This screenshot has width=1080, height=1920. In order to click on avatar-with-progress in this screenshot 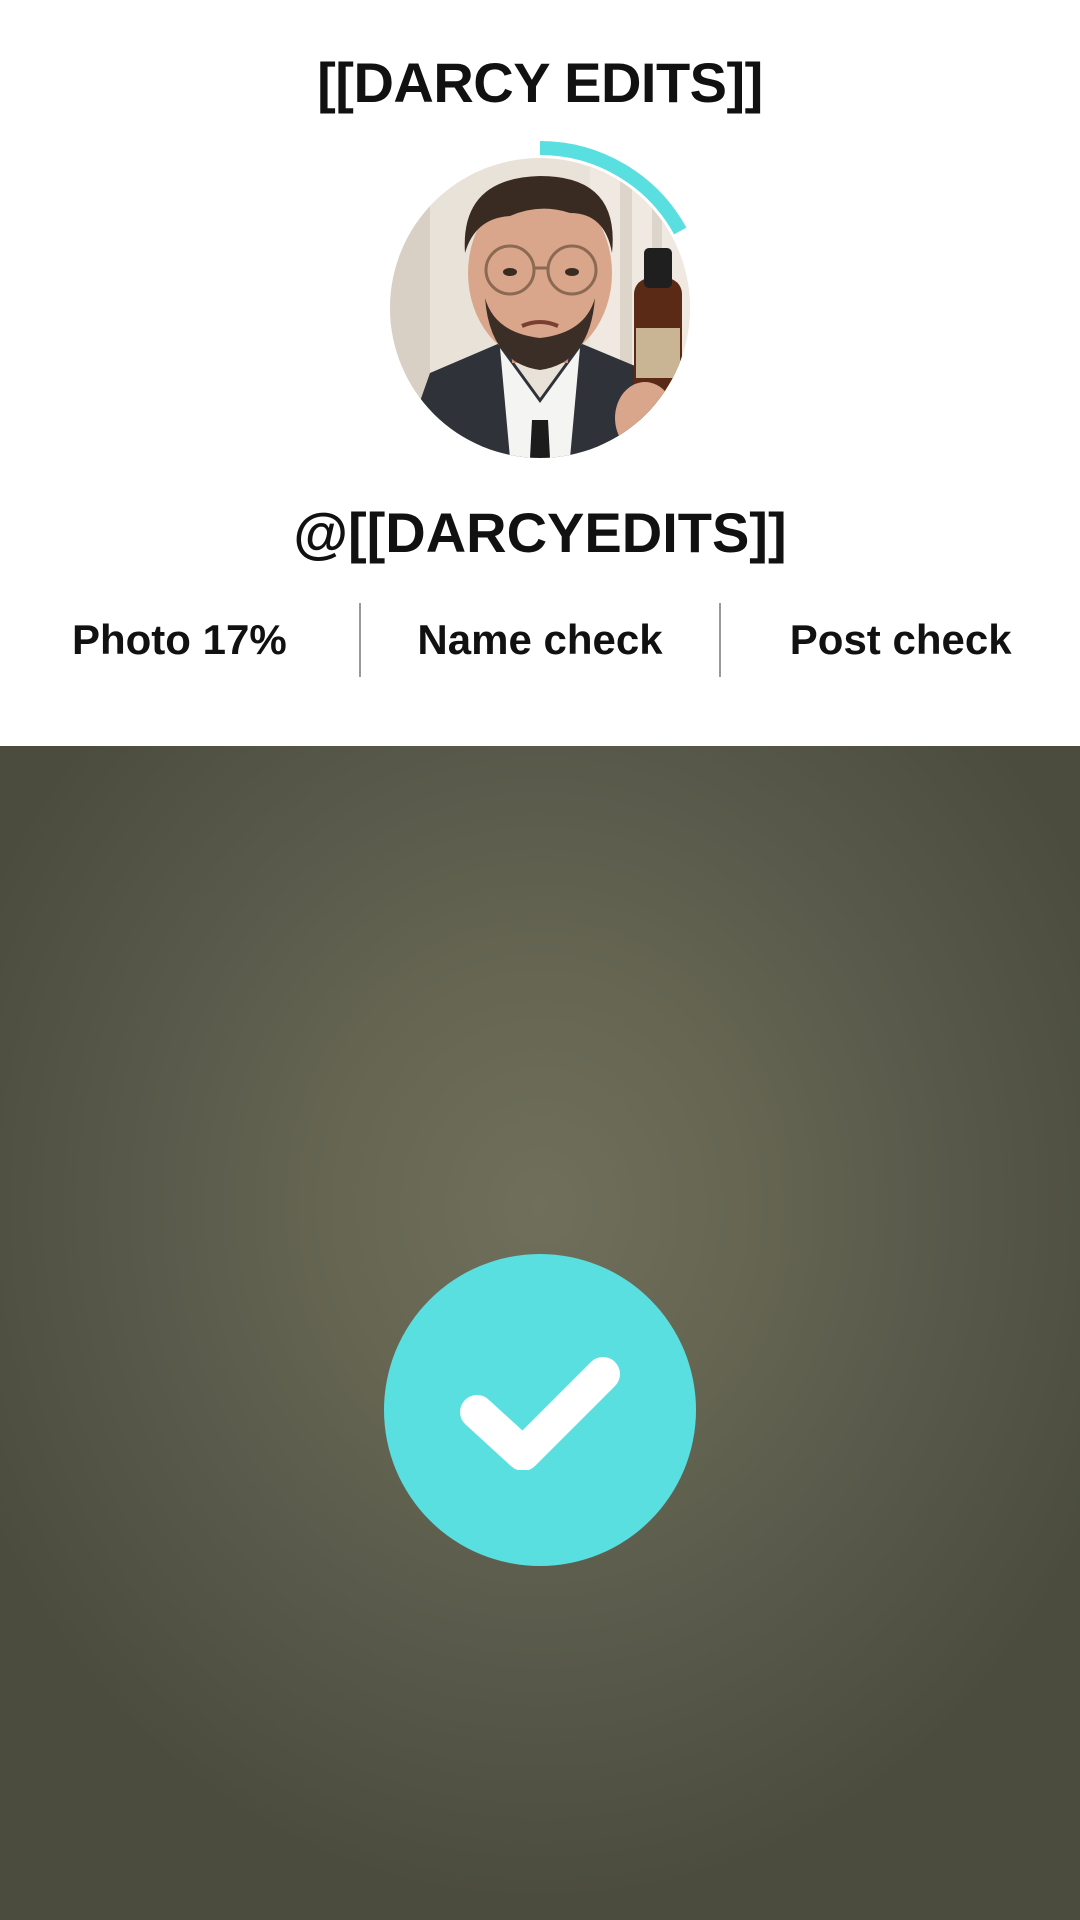, I will do `click(550, 300)`.